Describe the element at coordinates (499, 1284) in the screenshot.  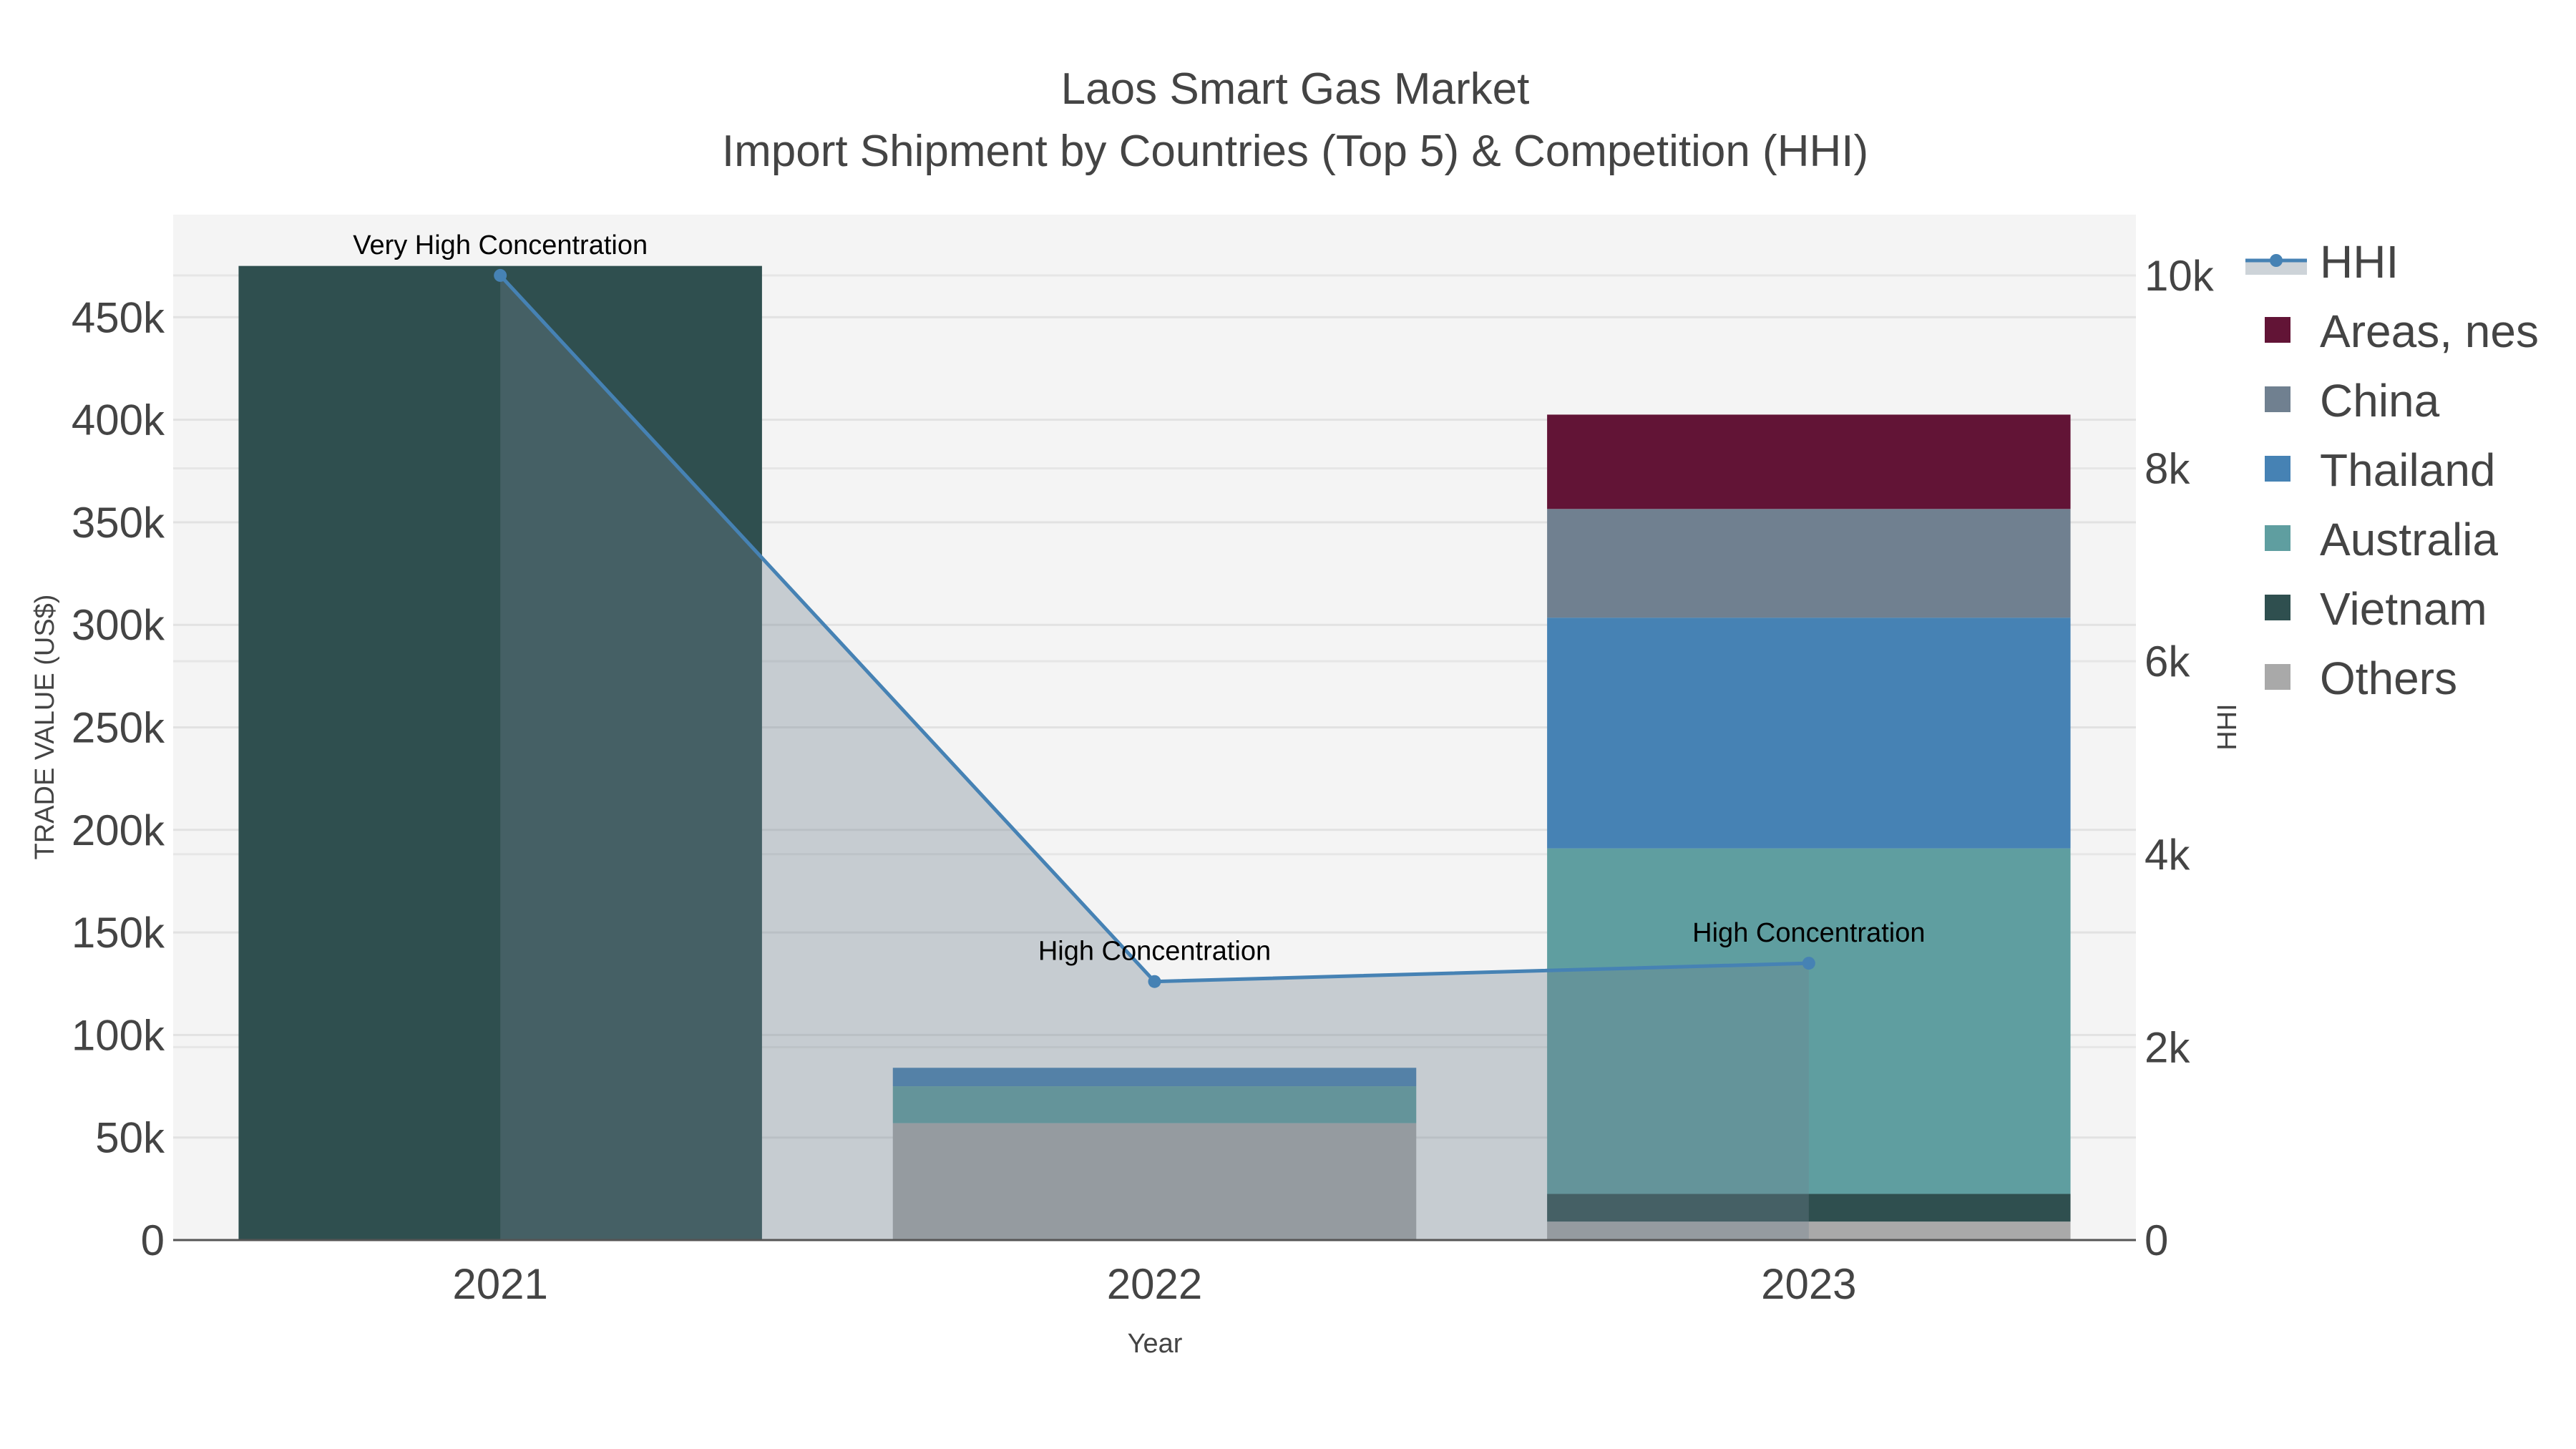
I see `x-tick-label: 2021` at that location.